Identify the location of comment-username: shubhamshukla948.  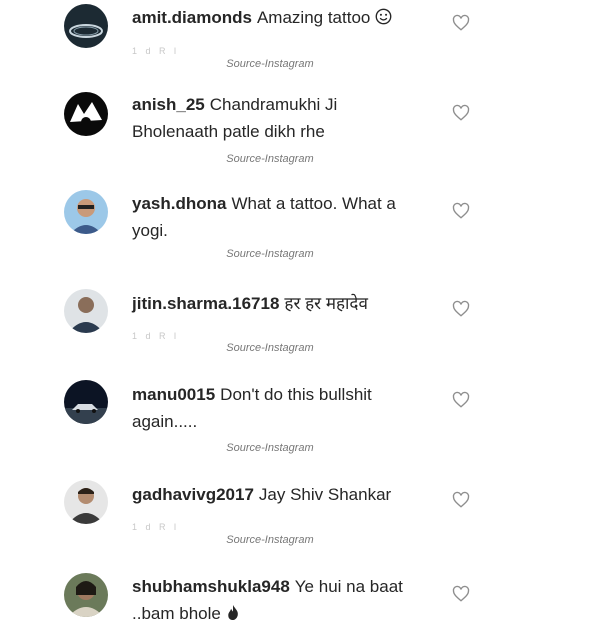
(211, 586).